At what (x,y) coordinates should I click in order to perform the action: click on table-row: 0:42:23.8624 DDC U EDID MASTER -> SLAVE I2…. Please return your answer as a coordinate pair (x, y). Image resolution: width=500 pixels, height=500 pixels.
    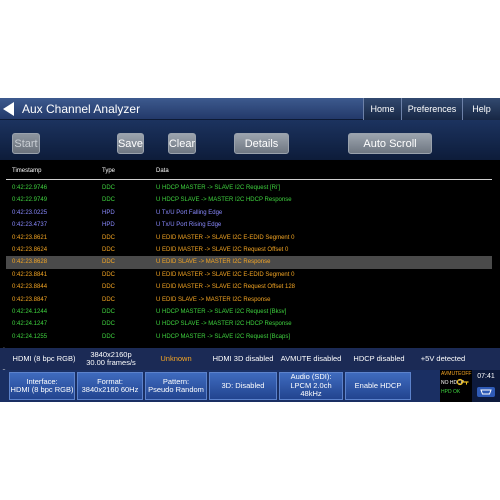
    Looking at the image, I should click on (249, 250).